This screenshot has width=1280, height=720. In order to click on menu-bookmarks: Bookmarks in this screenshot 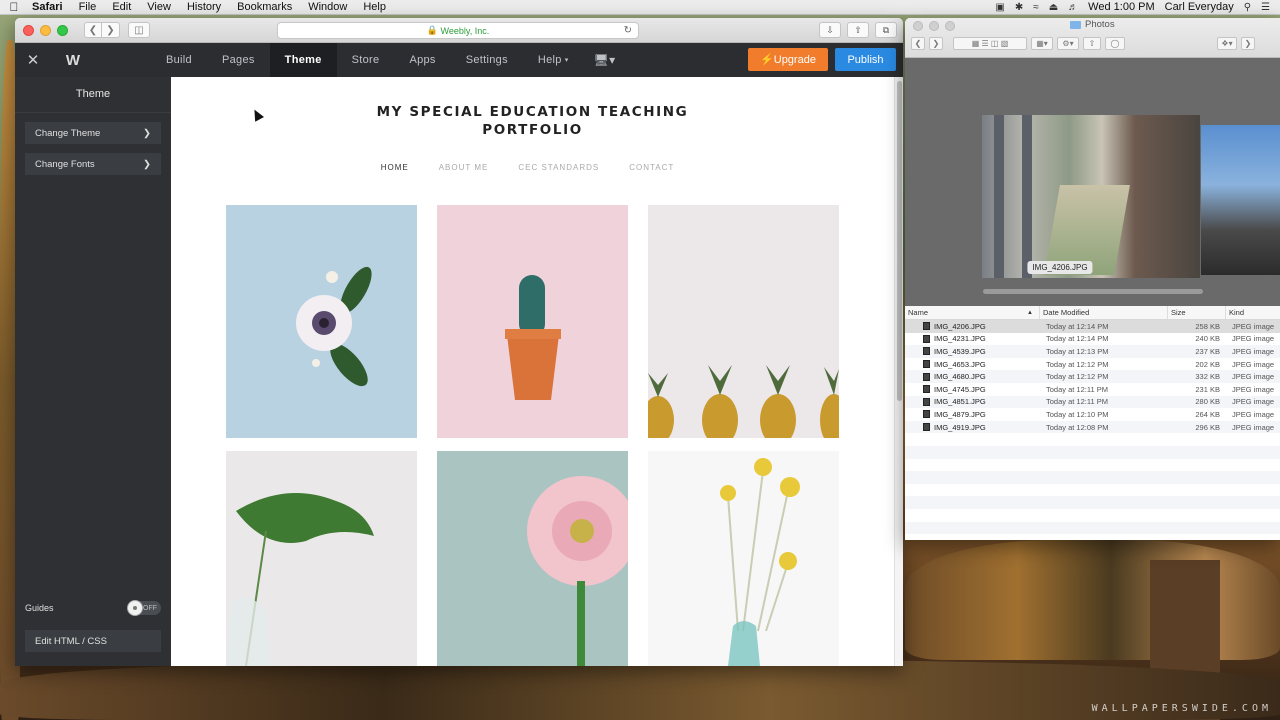, I will do `click(264, 7)`.